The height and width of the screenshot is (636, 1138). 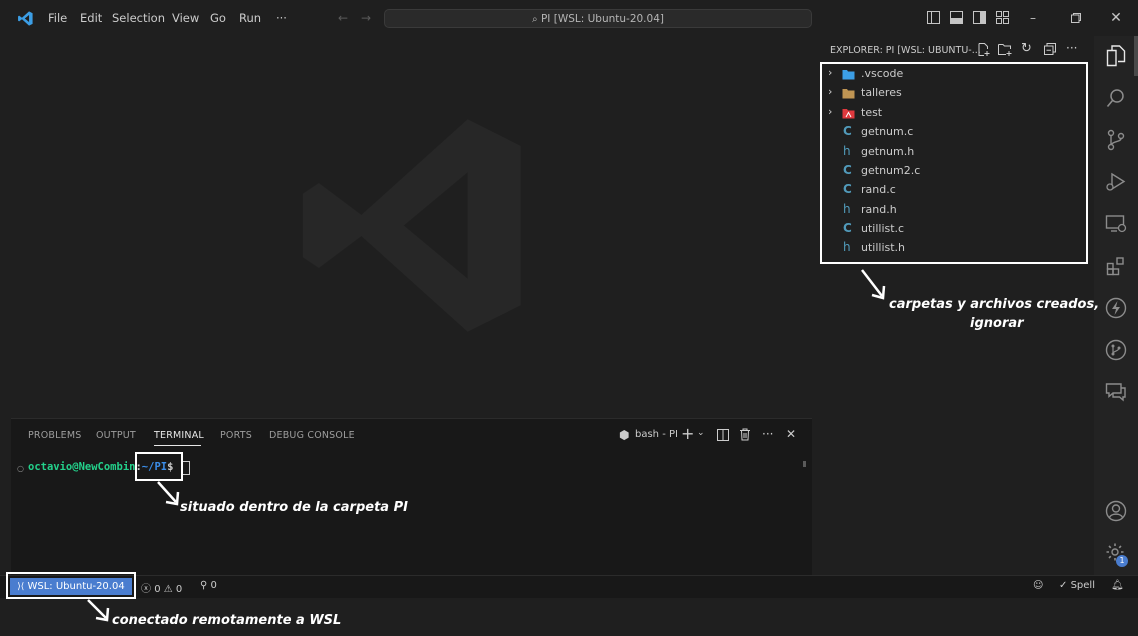 What do you see at coordinates (227, 620) in the screenshot?
I see `remote-note: conectado remotamente a WSL` at bounding box center [227, 620].